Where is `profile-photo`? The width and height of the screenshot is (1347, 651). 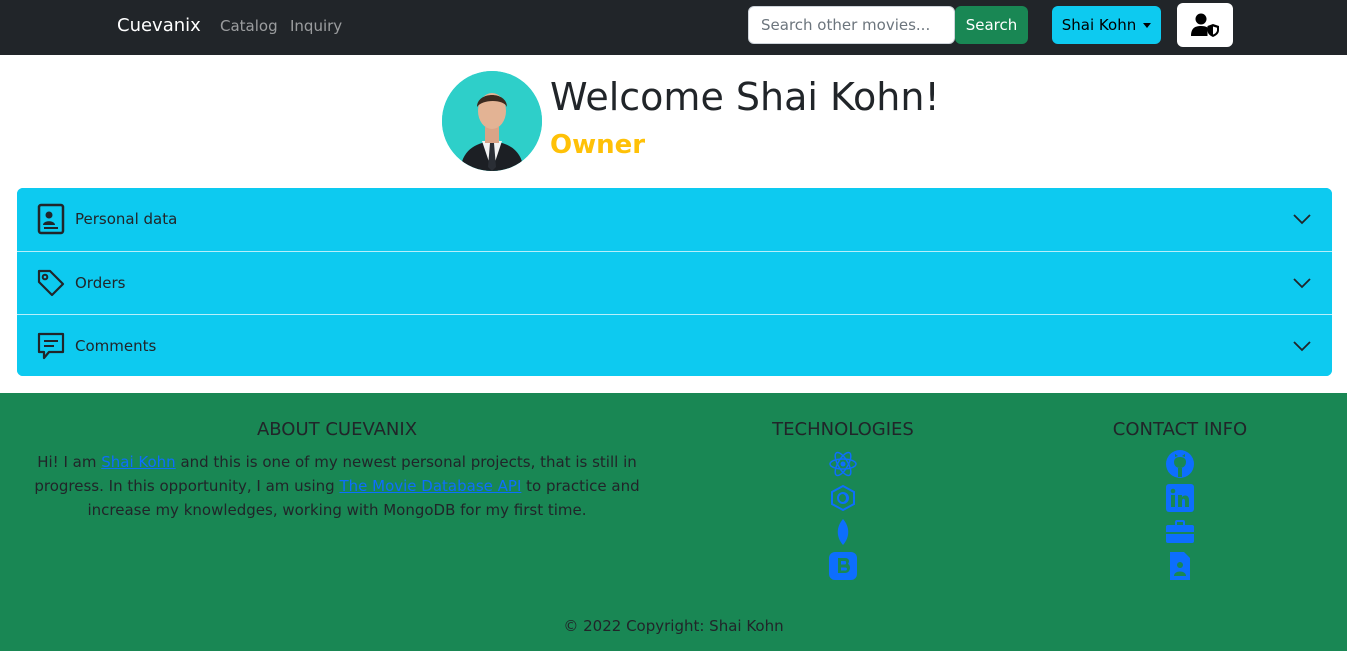
profile-photo is located at coordinates (492, 121).